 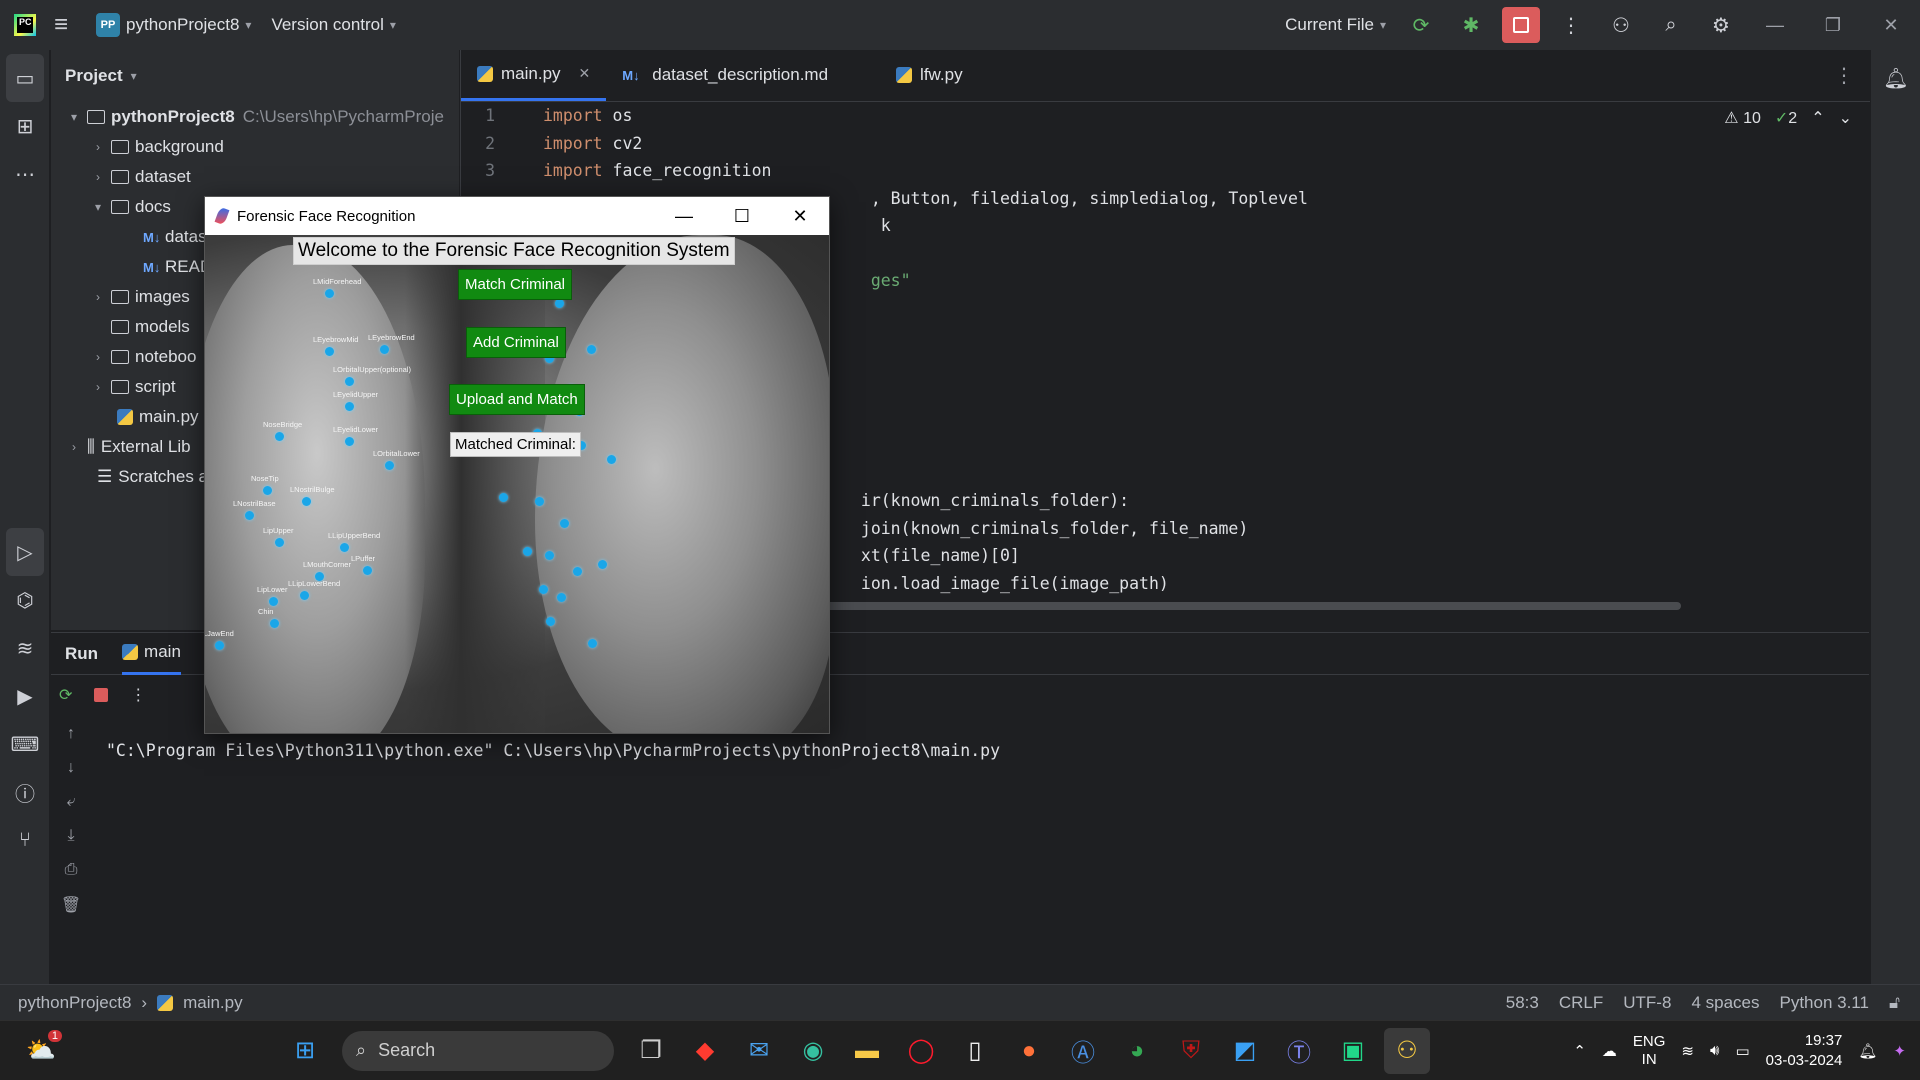 I want to click on landmark-label: LLipLowerBend, so click(x=314, y=583).